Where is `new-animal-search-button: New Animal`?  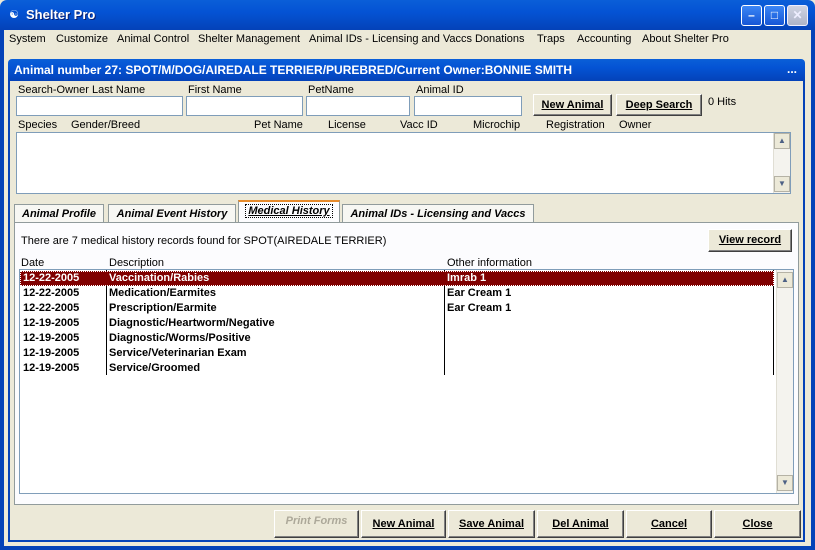 new-animal-search-button: New Animal is located at coordinates (572, 105).